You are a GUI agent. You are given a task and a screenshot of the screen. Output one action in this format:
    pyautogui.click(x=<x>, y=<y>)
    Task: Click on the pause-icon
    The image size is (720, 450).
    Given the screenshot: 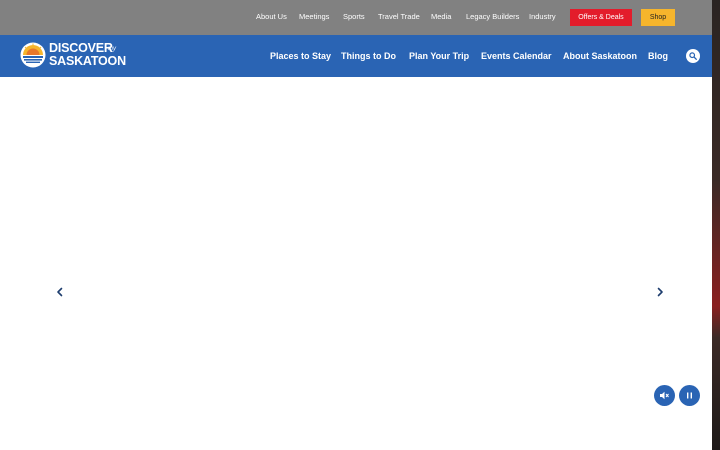 What is the action you would take?
    pyautogui.click(x=689, y=395)
    